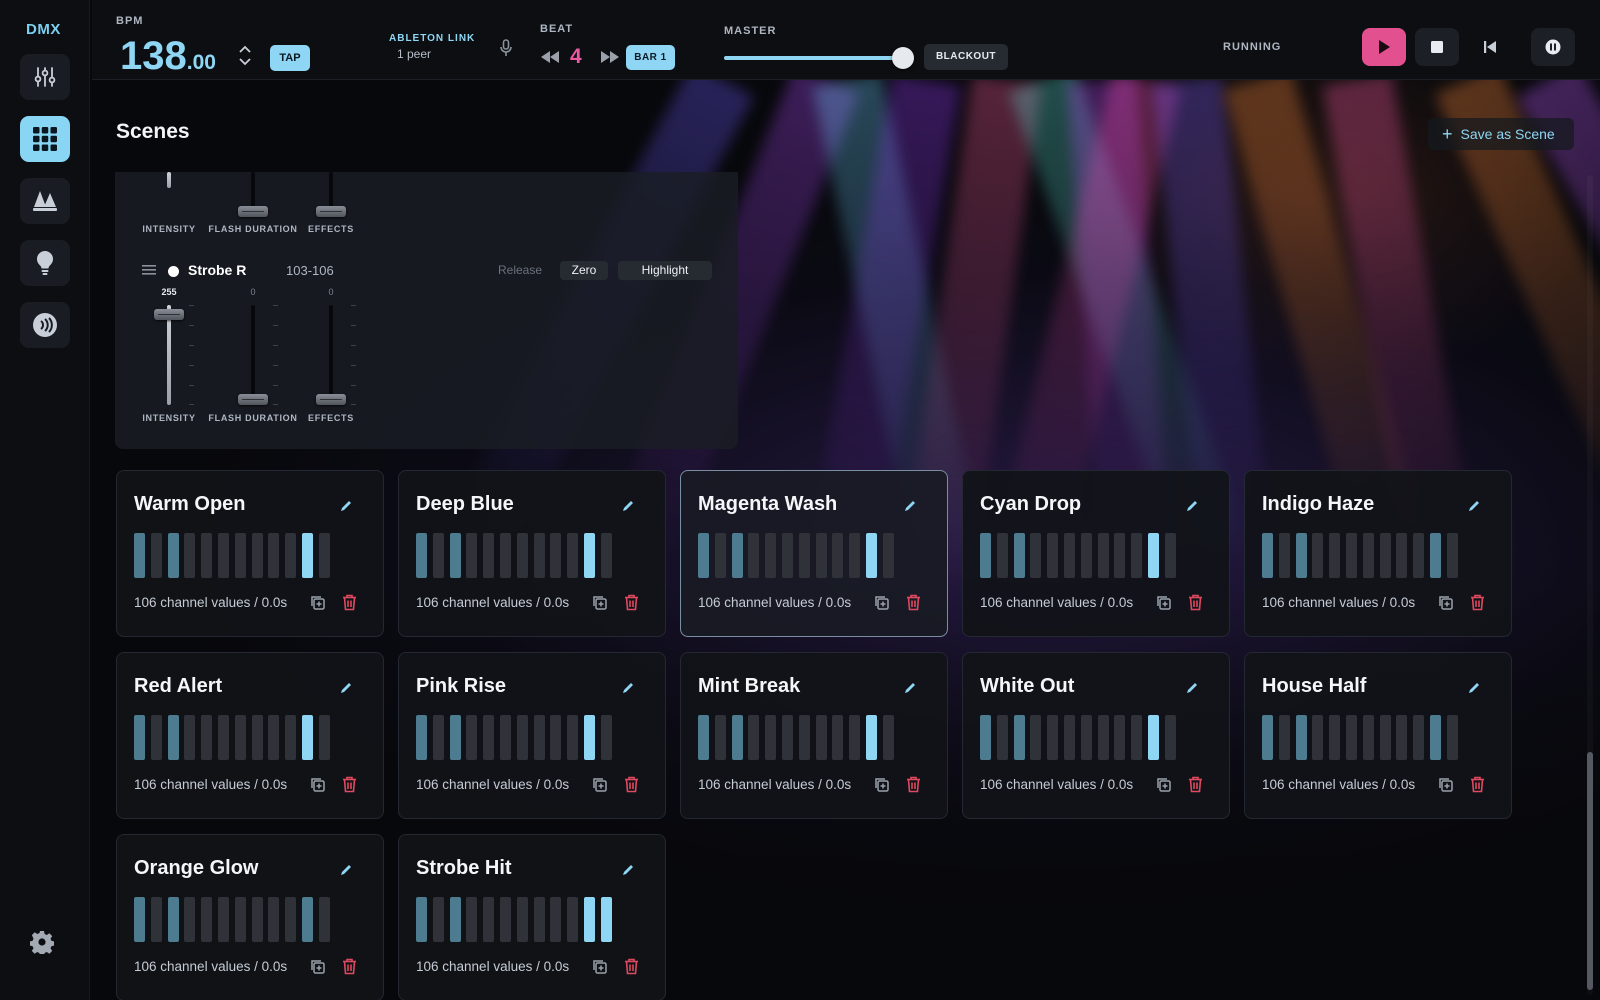 This screenshot has height=1000, width=1600. I want to click on sidebar-item-fixtures, so click(45, 263).